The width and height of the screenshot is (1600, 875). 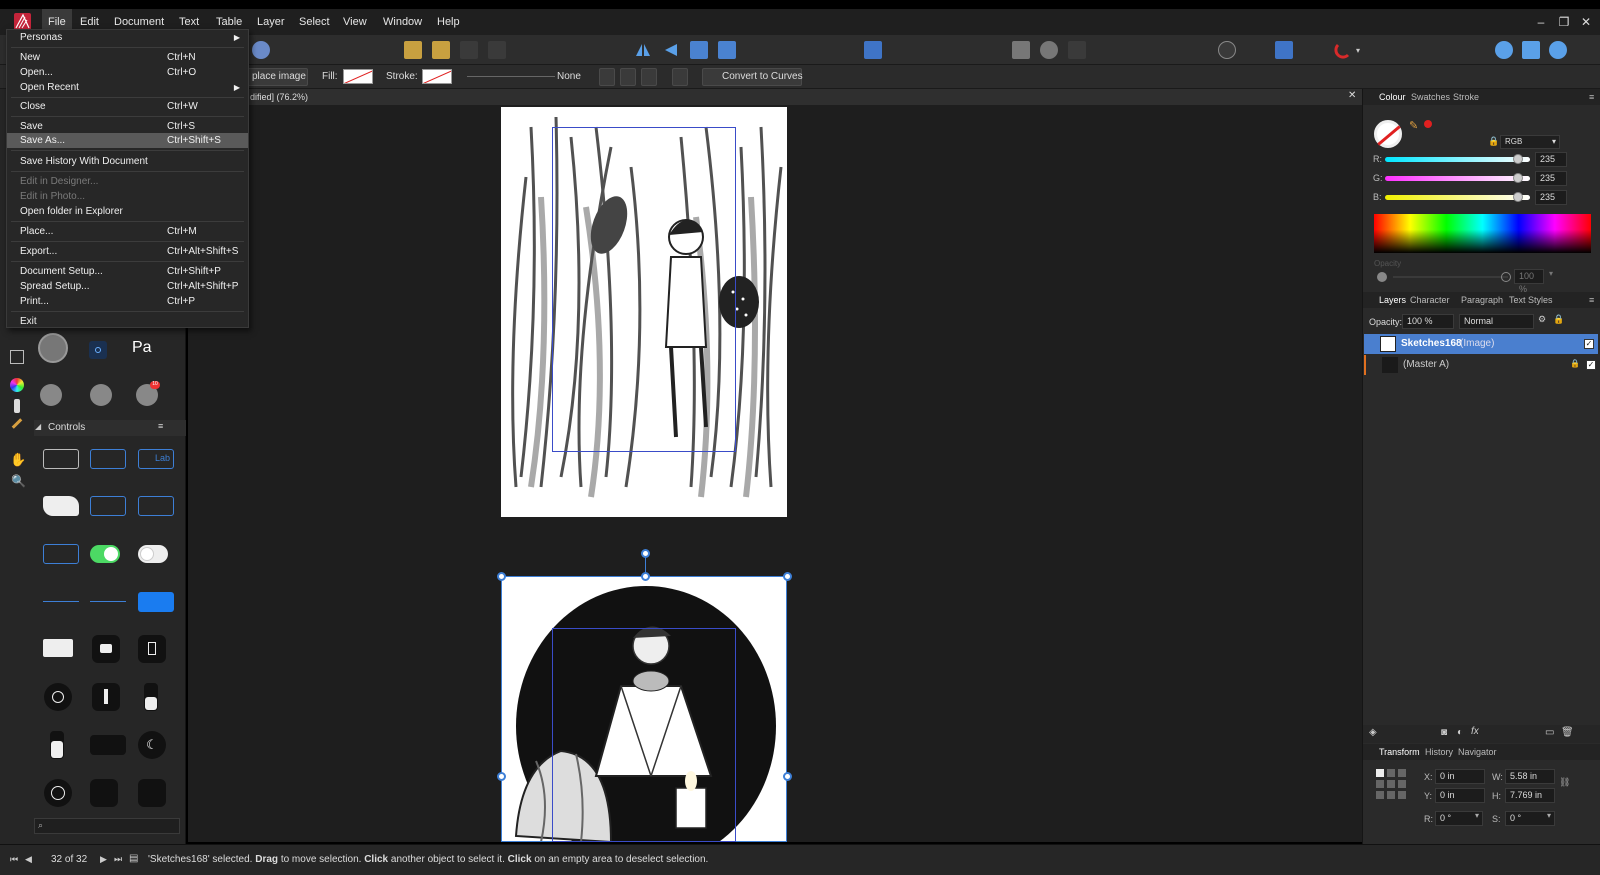 I want to click on crop-tool-icon, so click(x=17, y=357).